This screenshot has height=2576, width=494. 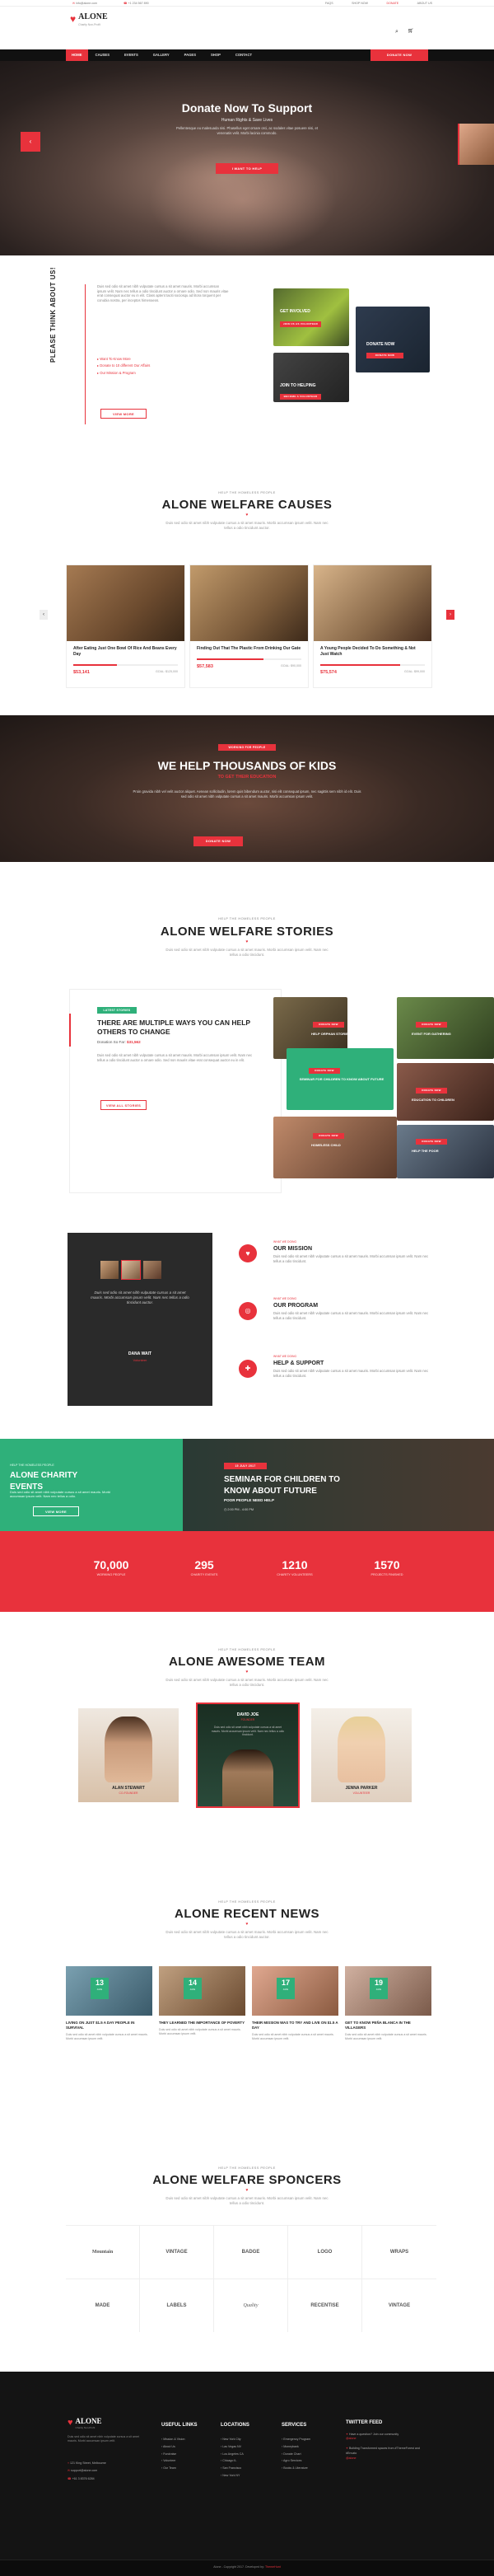 I want to click on team-member-card: JENNA PARKER VOLUNTEER, so click(x=361, y=1755).